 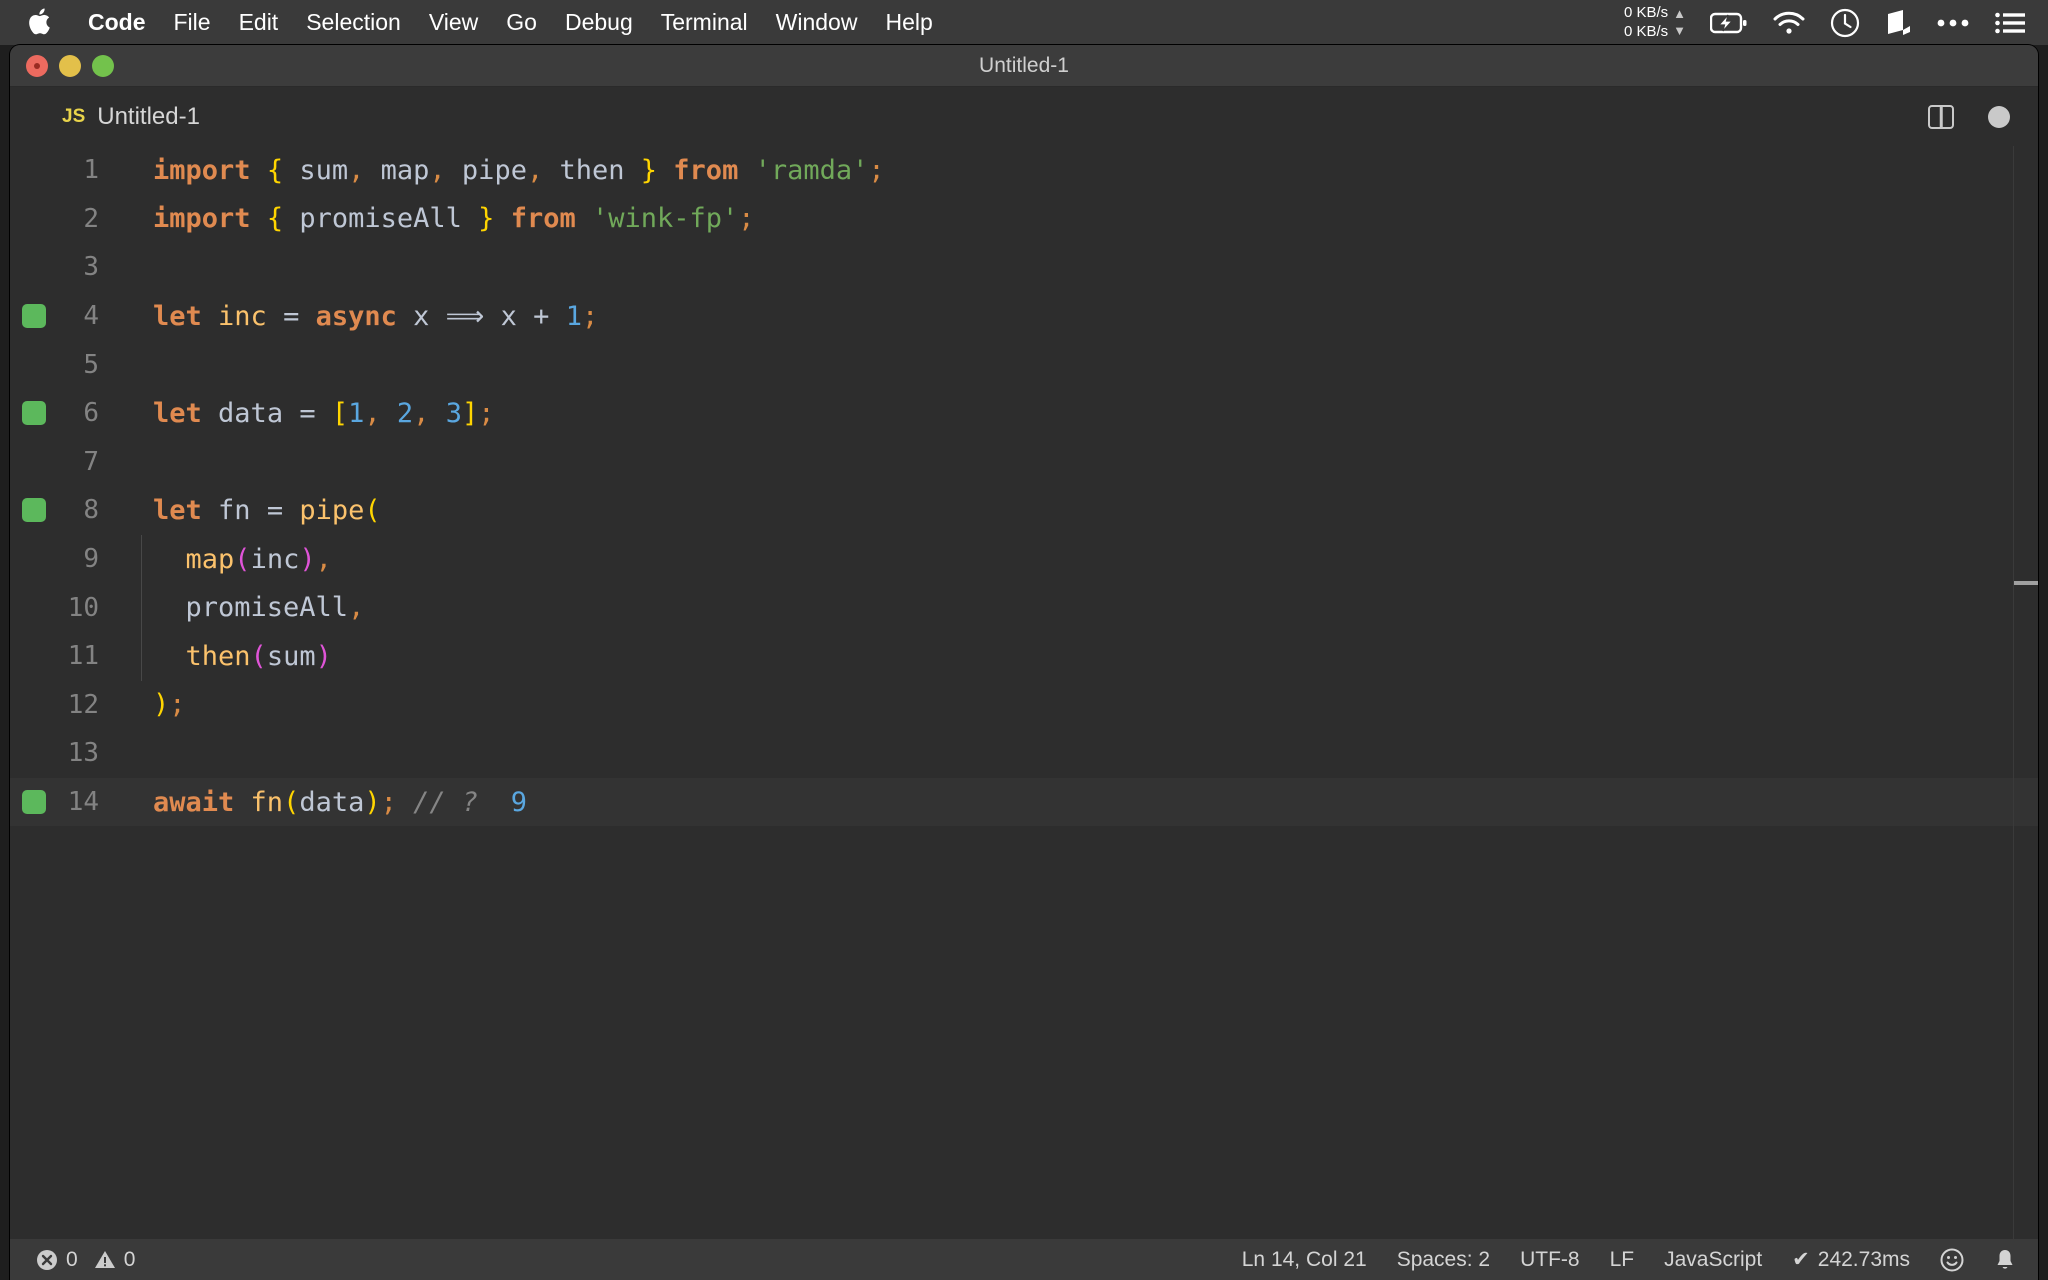 I want to click on code-line: 9 map(inc),, so click(x=1024, y=559).